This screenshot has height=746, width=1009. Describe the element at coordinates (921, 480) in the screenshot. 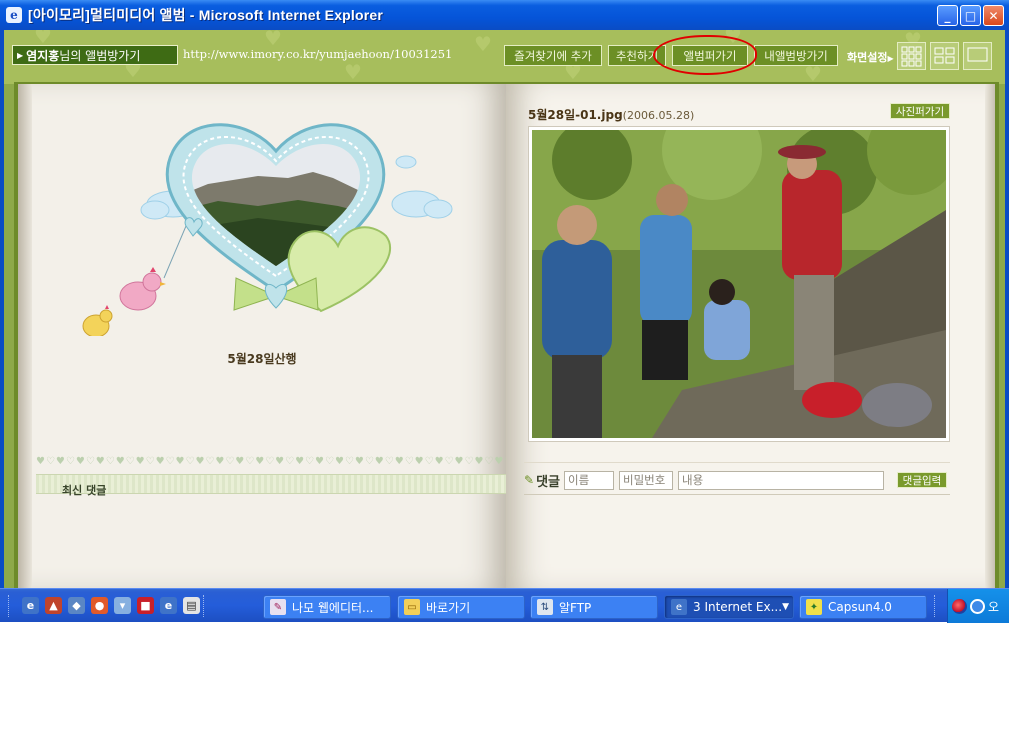

I see `comment-submit-button: 댓글입력` at that location.